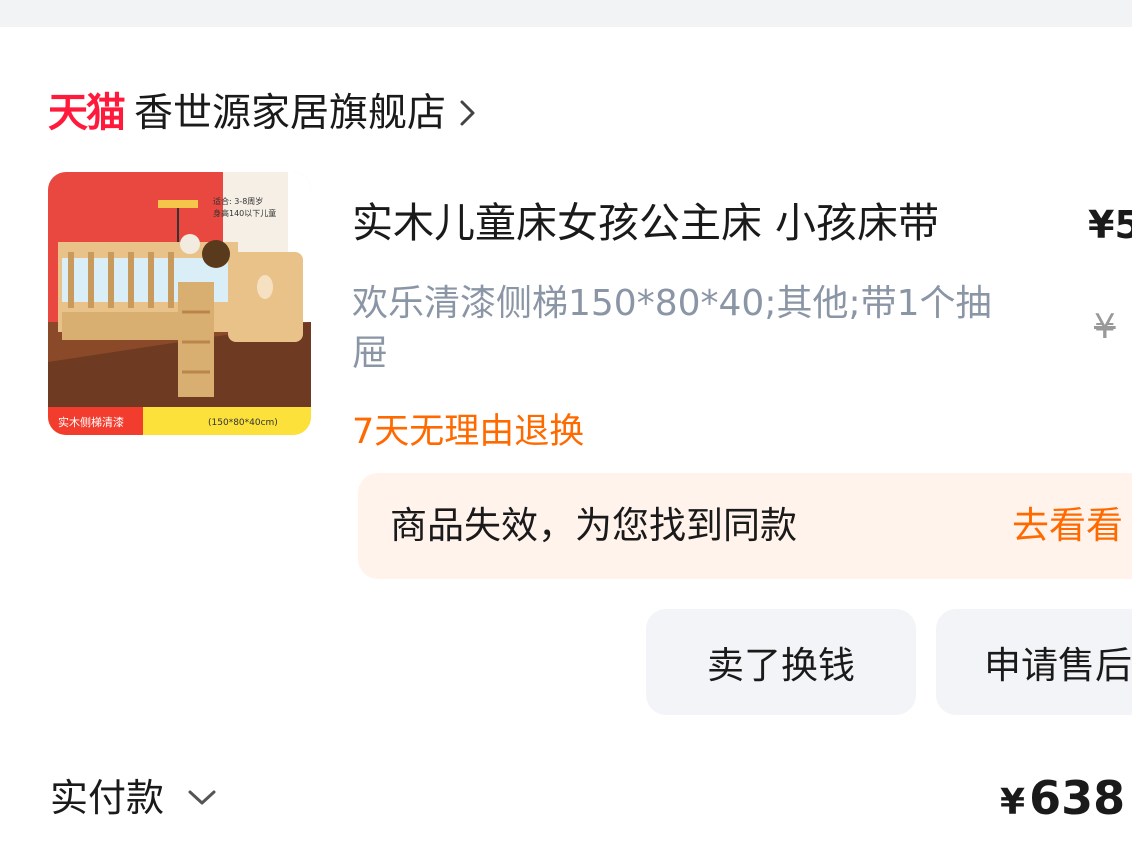  I want to click on after-sale-button: 申请售后, so click(1034, 662).